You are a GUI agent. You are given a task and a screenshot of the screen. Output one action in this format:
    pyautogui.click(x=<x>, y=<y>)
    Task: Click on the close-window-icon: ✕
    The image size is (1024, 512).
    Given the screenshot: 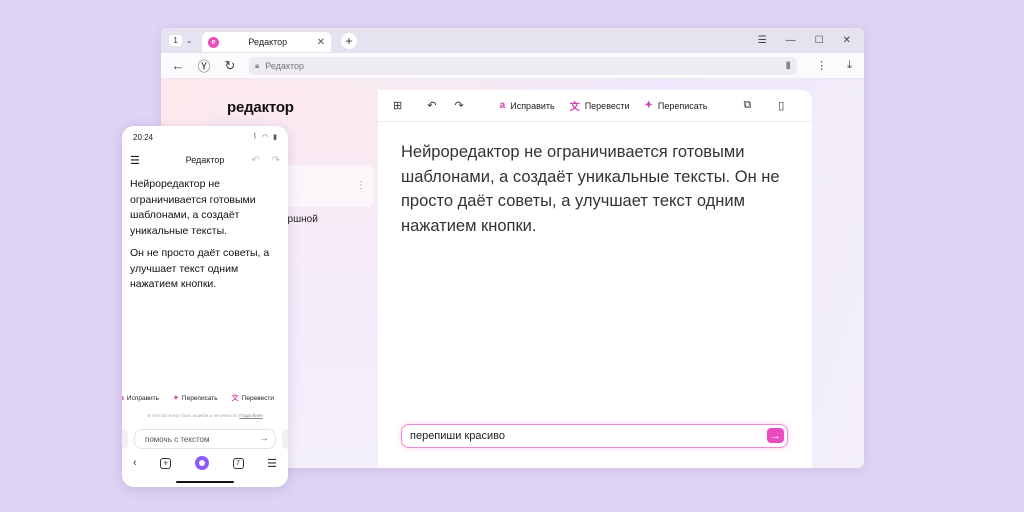 What is the action you would take?
    pyautogui.click(x=847, y=40)
    